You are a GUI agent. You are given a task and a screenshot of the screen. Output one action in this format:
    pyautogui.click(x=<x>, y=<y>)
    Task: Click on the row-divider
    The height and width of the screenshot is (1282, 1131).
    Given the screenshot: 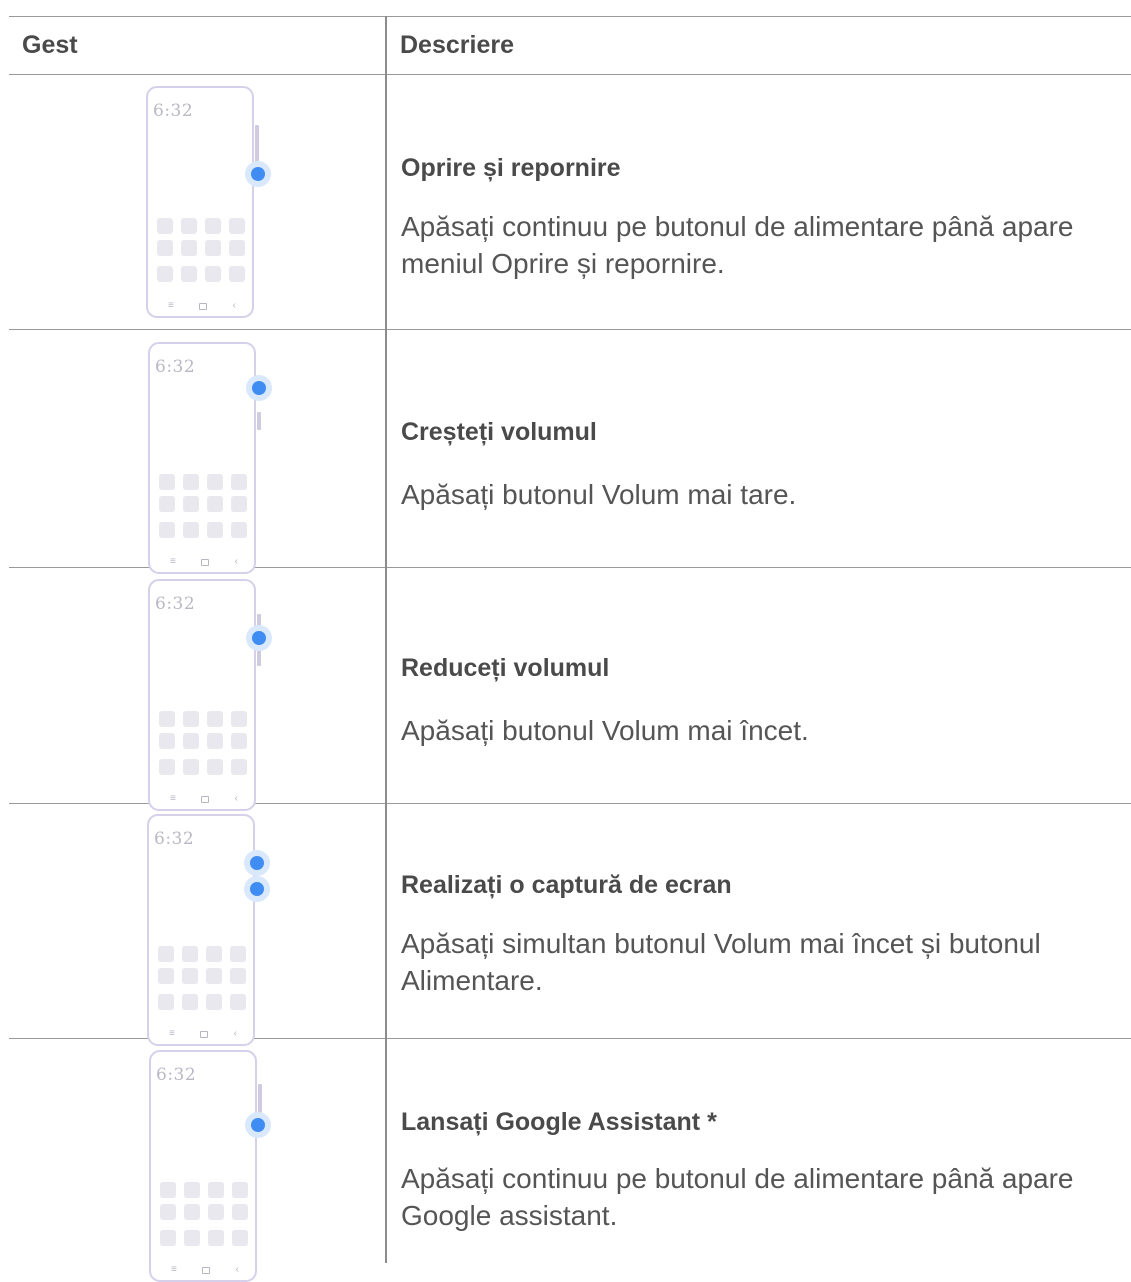 What is the action you would take?
    pyautogui.click(x=570, y=329)
    